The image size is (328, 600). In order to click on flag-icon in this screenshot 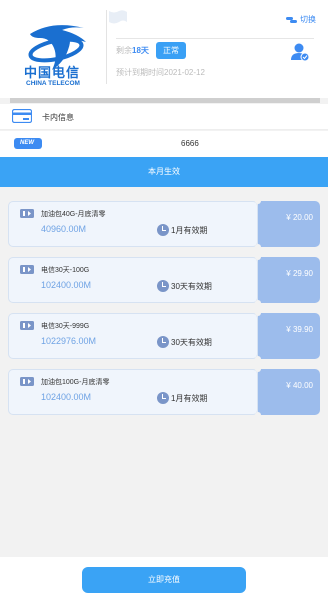, I will do `click(118, 17)`.